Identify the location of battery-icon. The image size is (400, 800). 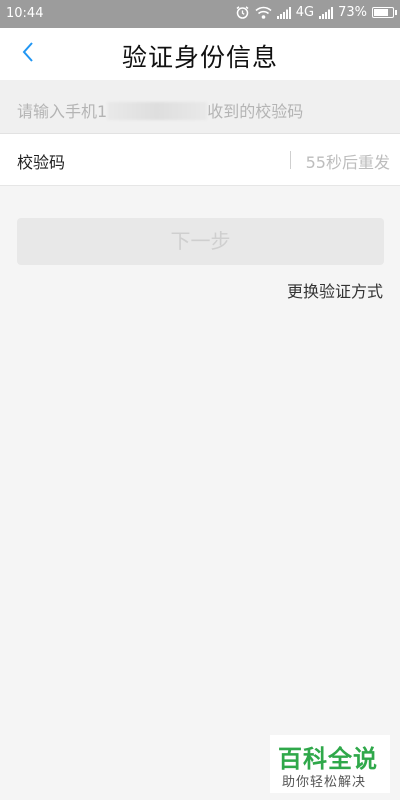
(384, 12).